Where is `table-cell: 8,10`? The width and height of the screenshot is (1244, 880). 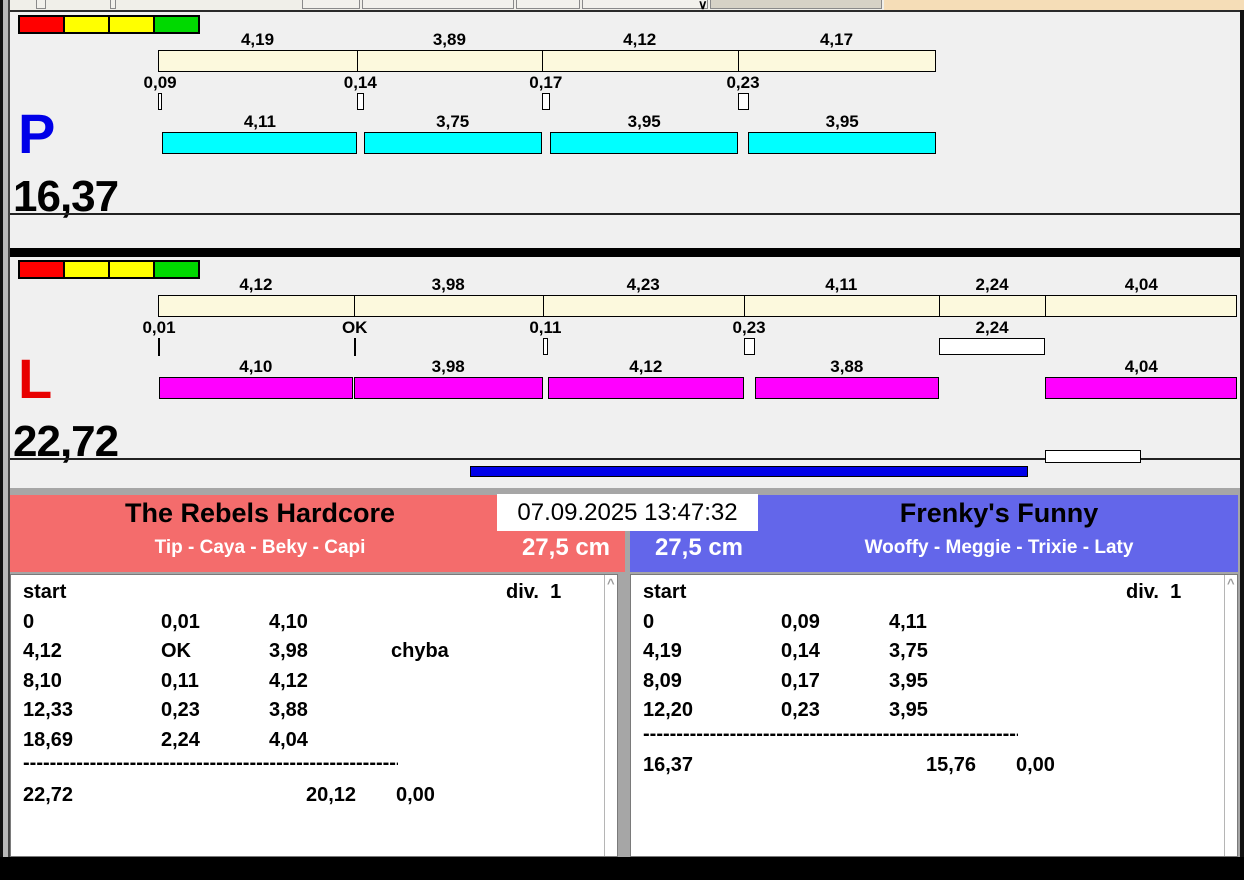
table-cell: 8,10 is located at coordinates (42, 680).